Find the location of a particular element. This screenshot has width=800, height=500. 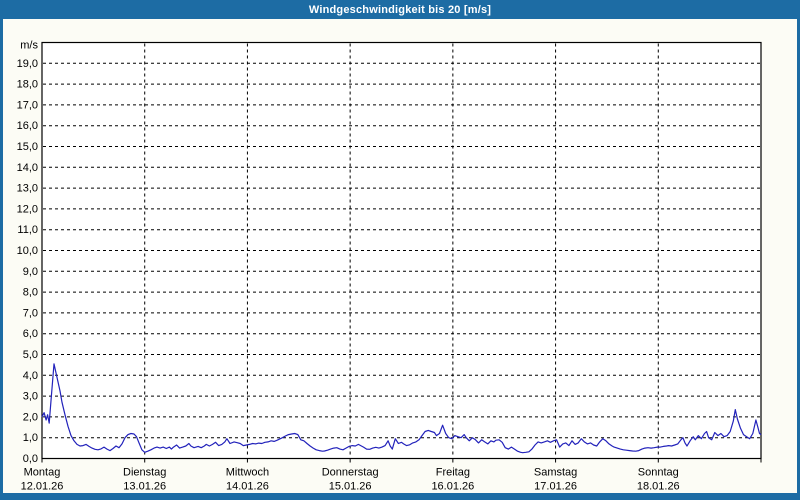

y-tick-label: 1,0 is located at coordinates (30, 438).